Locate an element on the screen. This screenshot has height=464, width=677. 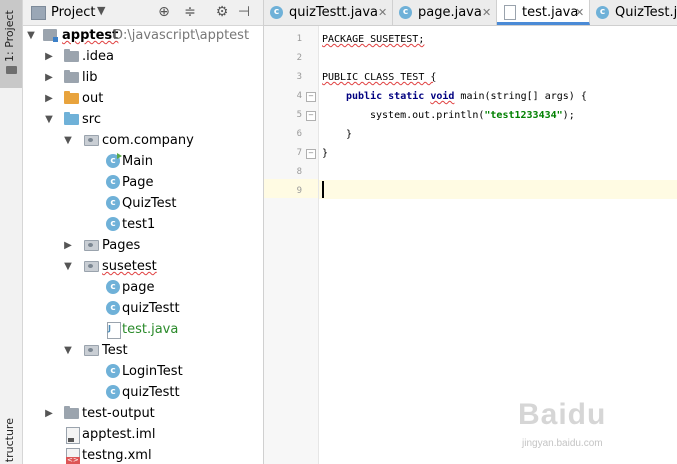
code-line-1: PACKAGE SUSETEST; is located at coordinates (373, 39).